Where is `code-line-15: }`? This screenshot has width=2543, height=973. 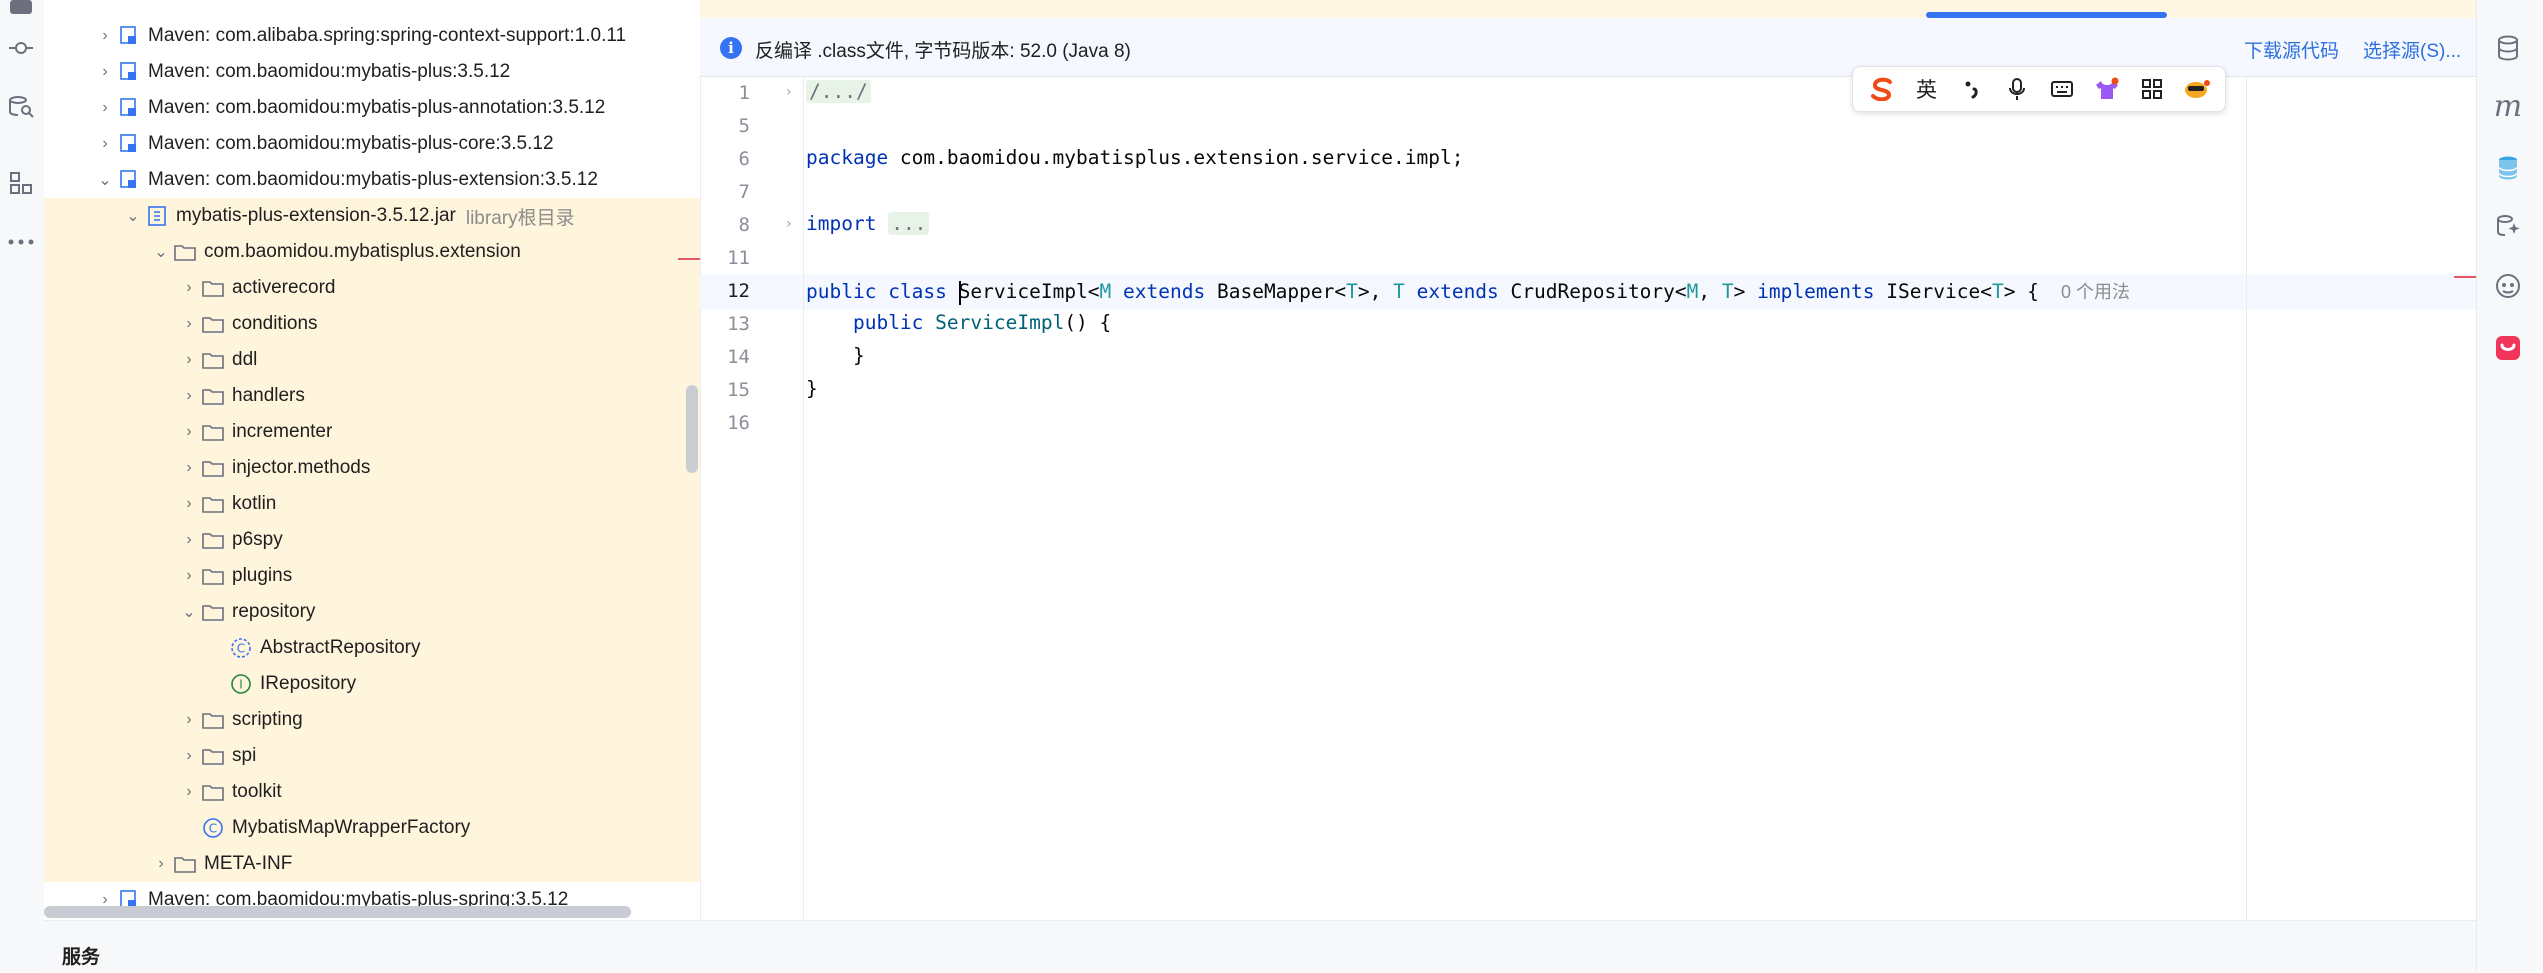 code-line-15: } is located at coordinates (812, 388).